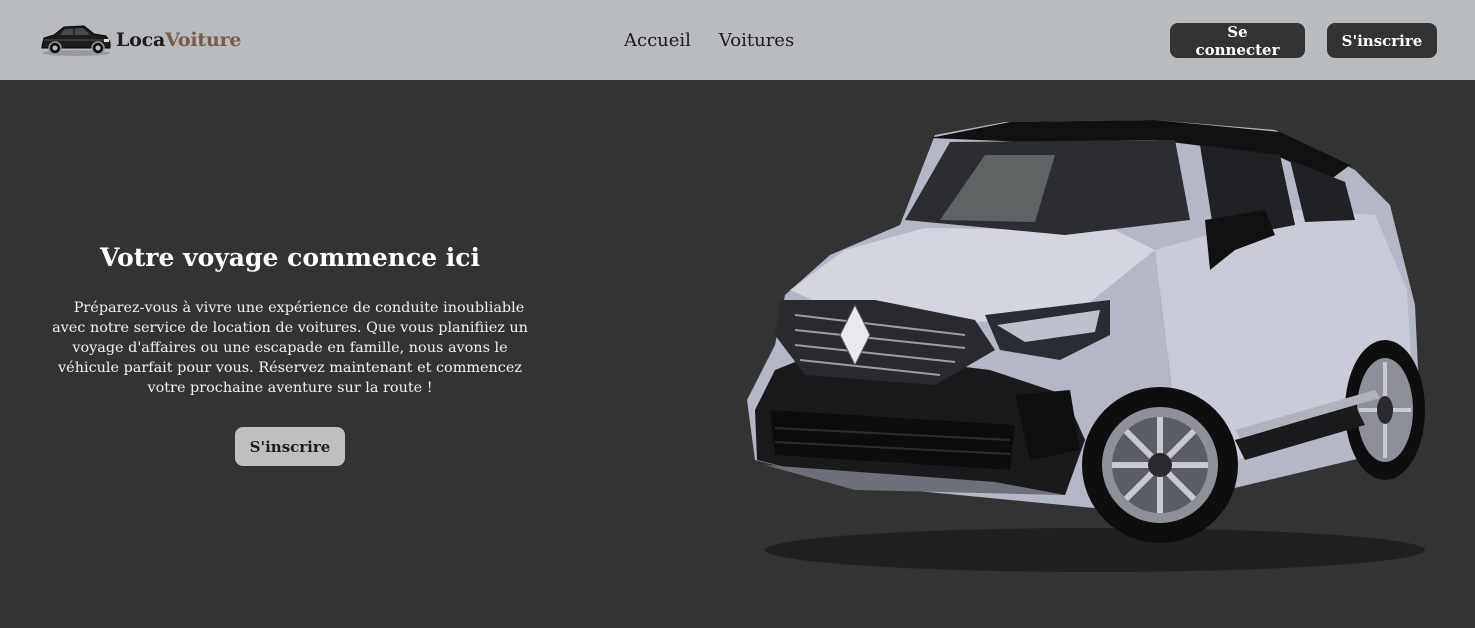 Image resolution: width=1475 pixels, height=628 pixels. What do you see at coordinates (657, 41) in the screenshot?
I see `nav-link-accueil: Accueil` at bounding box center [657, 41].